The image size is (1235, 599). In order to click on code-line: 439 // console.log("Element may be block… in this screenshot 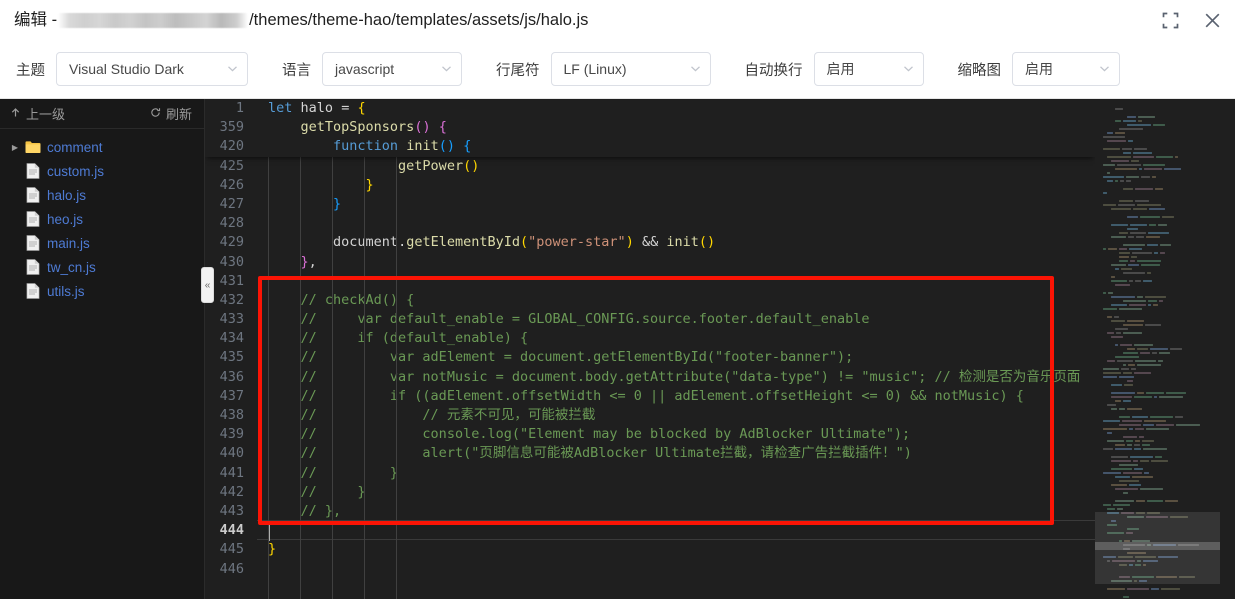, I will do `click(650, 434)`.